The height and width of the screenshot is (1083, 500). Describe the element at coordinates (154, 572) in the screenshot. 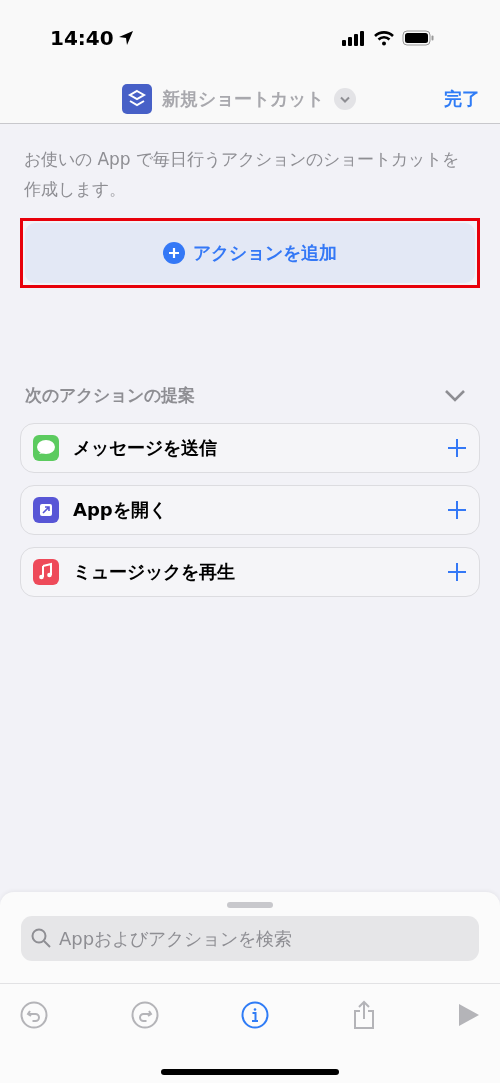

I see `suggestion-label: ミュージックを再生` at that location.